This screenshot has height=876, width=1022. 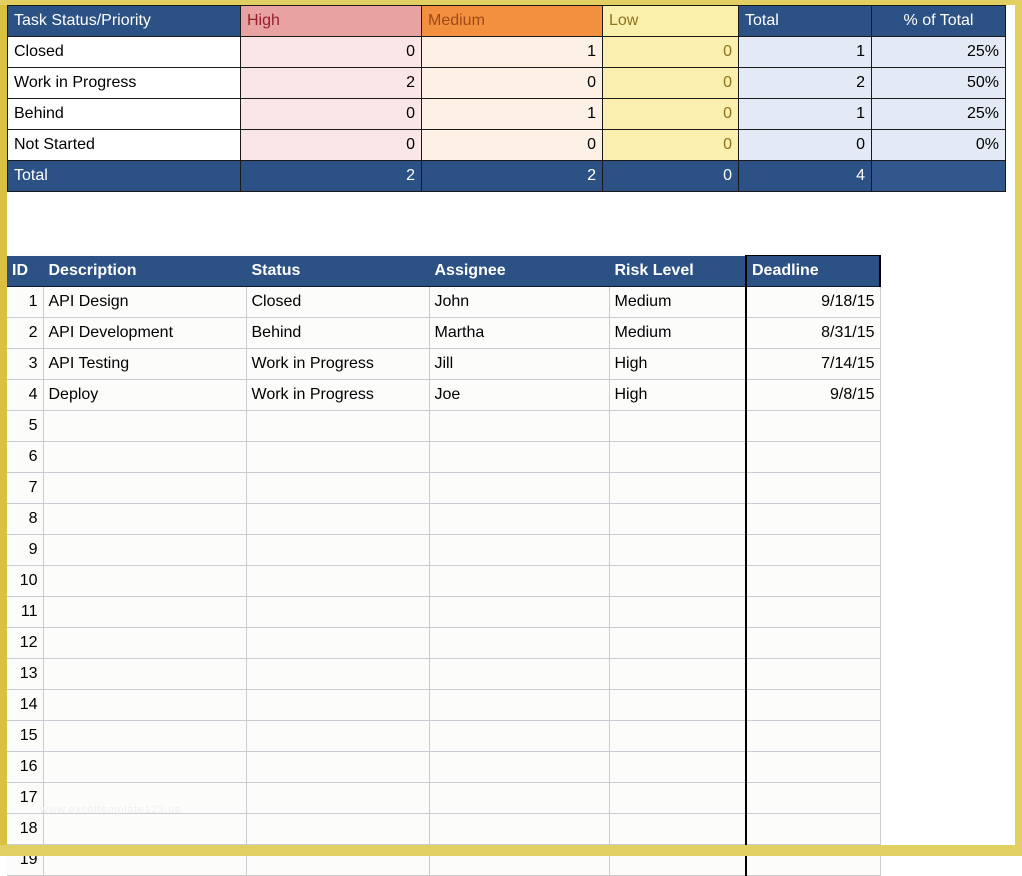 What do you see at coordinates (519, 395) in the screenshot?
I see `detail-cell-assignee: Joe` at bounding box center [519, 395].